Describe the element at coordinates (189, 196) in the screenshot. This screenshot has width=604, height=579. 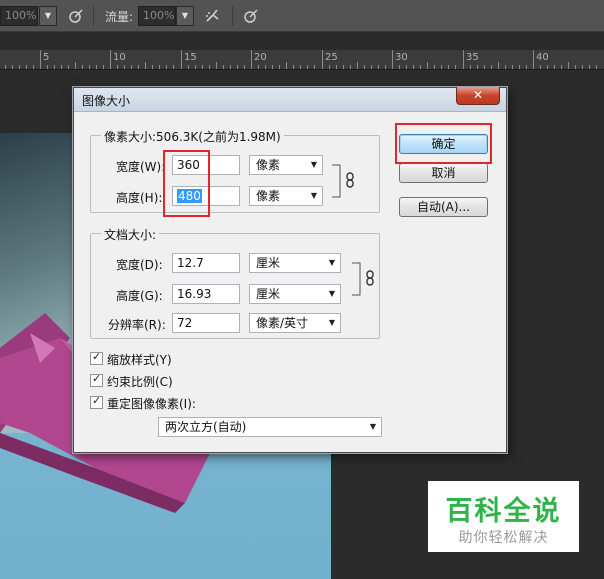
I see `pixel-height-selected-text: 480` at that location.